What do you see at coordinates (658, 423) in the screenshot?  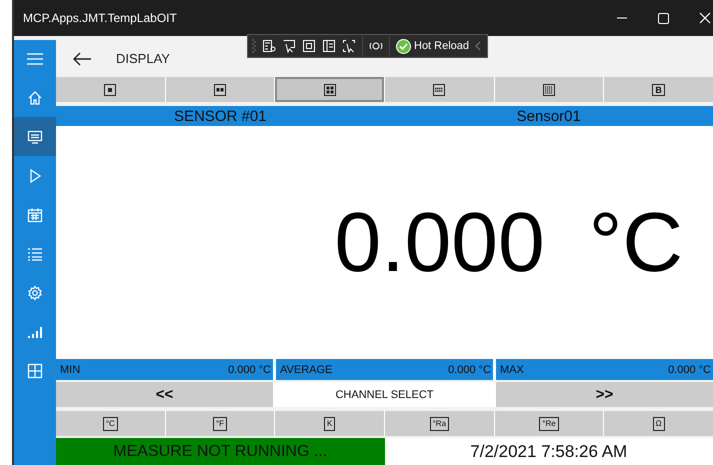 I see `unit-button: Ω` at bounding box center [658, 423].